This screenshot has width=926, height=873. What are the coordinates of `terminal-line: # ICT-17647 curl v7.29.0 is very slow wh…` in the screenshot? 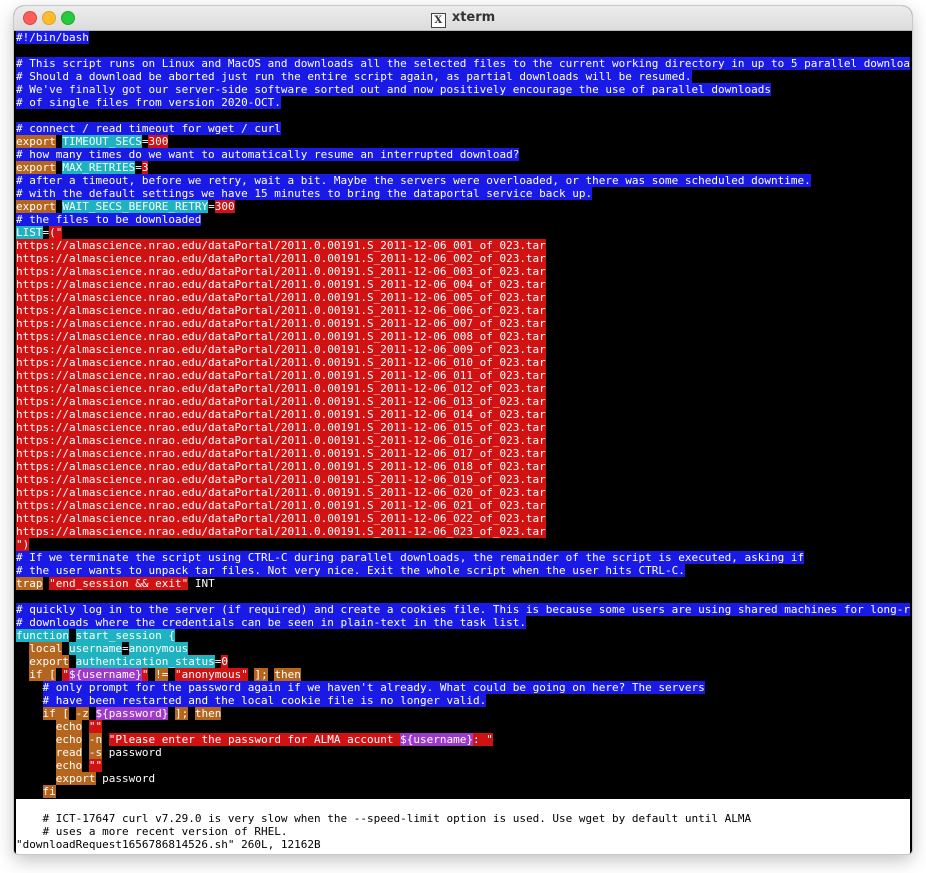 It's located at (463, 818).